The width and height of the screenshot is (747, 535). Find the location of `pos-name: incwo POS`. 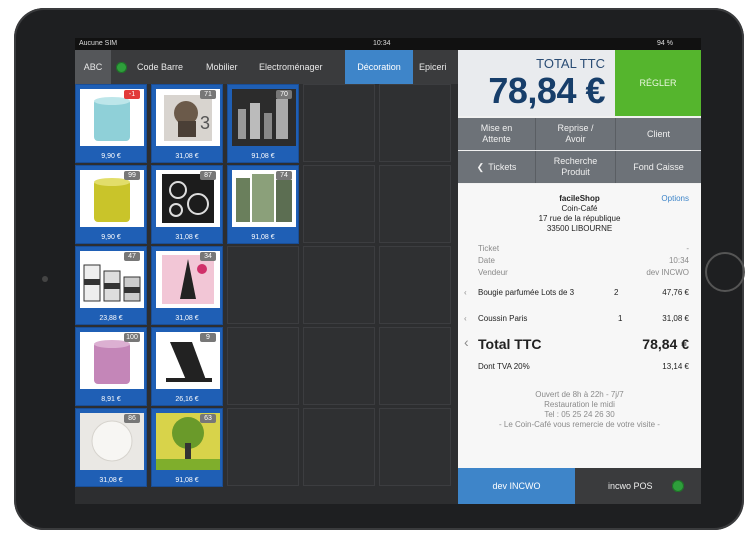

pos-name: incwo POS is located at coordinates (630, 486).